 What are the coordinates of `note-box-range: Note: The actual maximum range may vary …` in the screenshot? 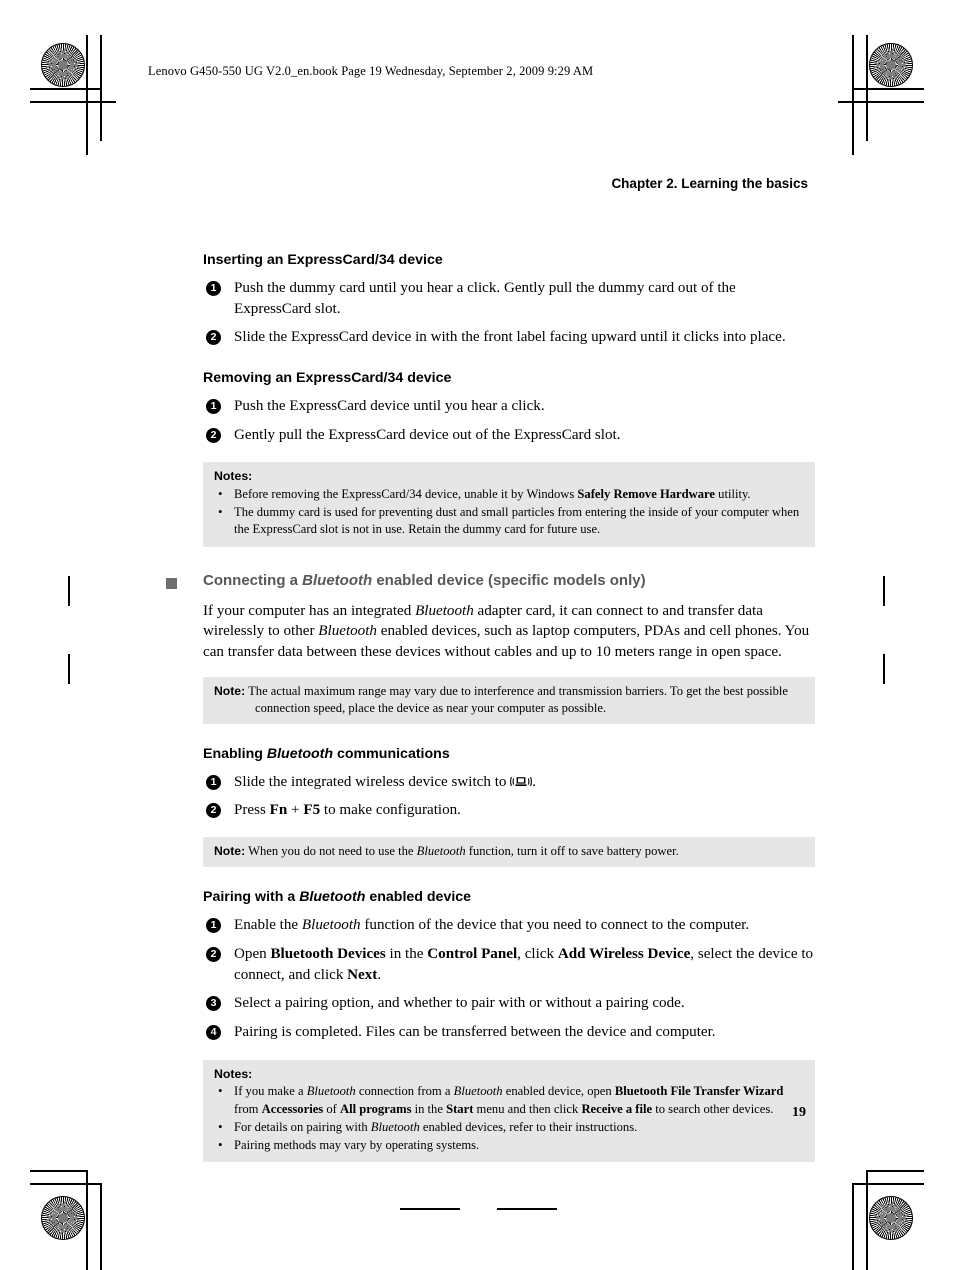 It's located at (509, 700).